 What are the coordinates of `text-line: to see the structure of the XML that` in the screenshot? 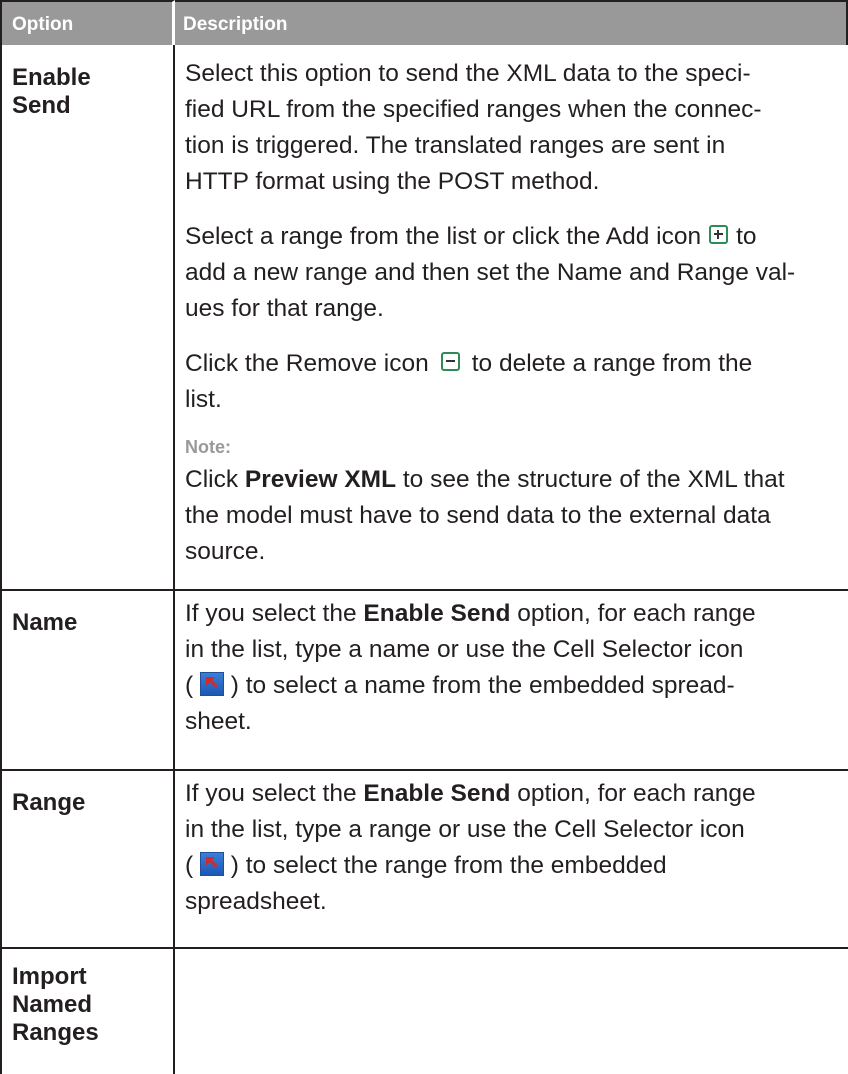 It's located at (590, 479).